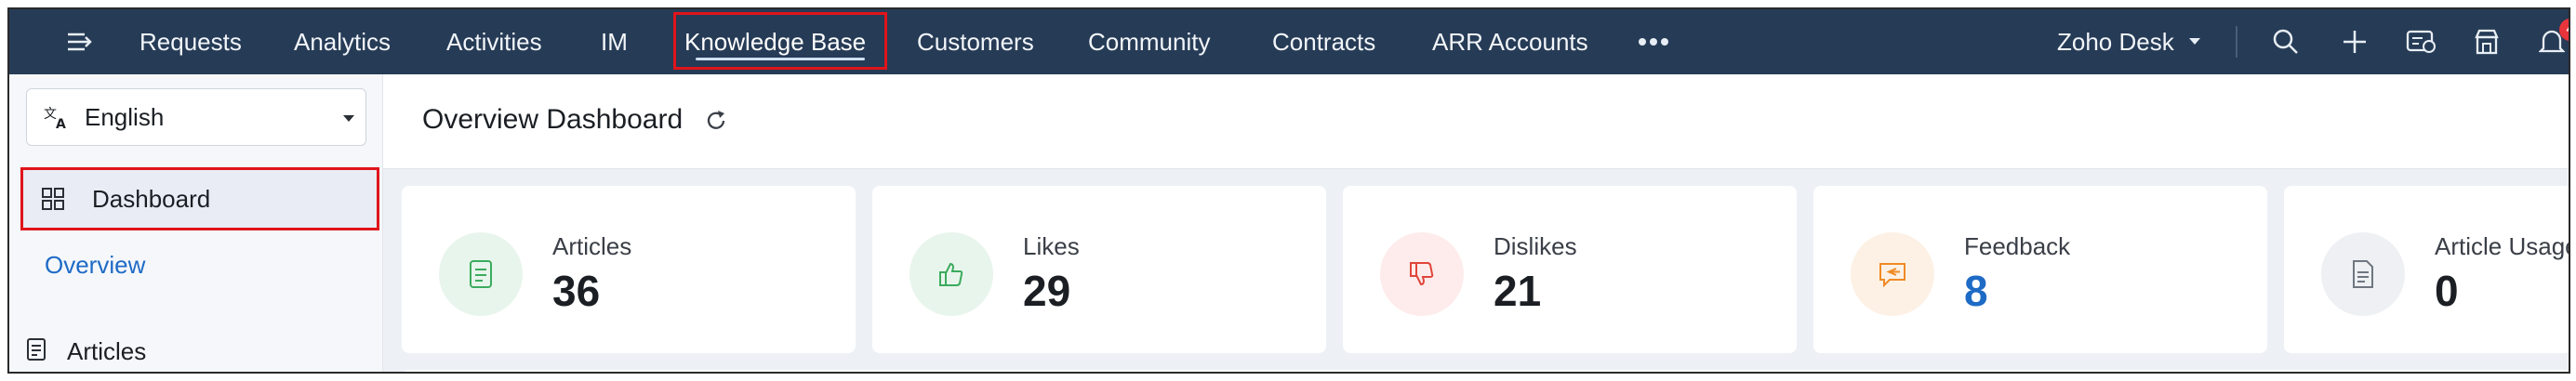  Describe the element at coordinates (1653, 41) in the screenshot. I see `more-horizontal-icon` at that location.